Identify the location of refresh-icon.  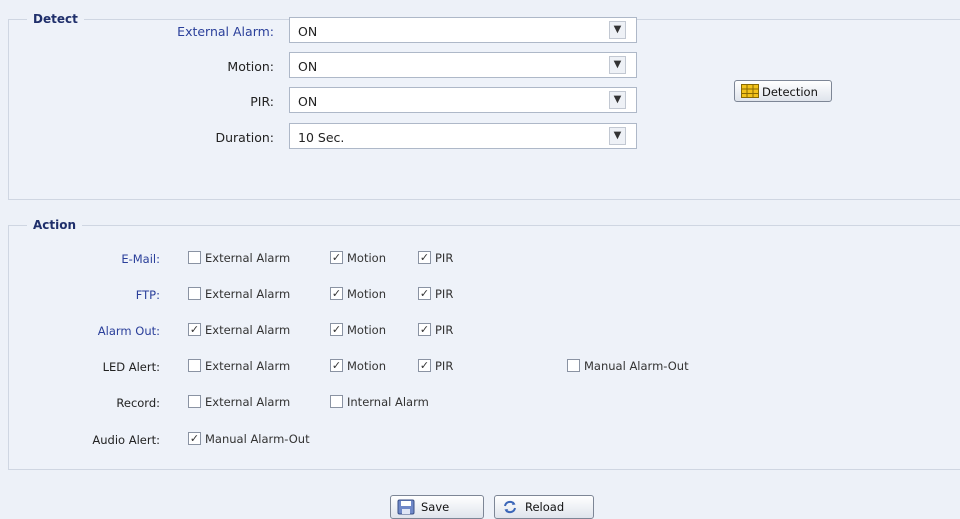
(510, 508).